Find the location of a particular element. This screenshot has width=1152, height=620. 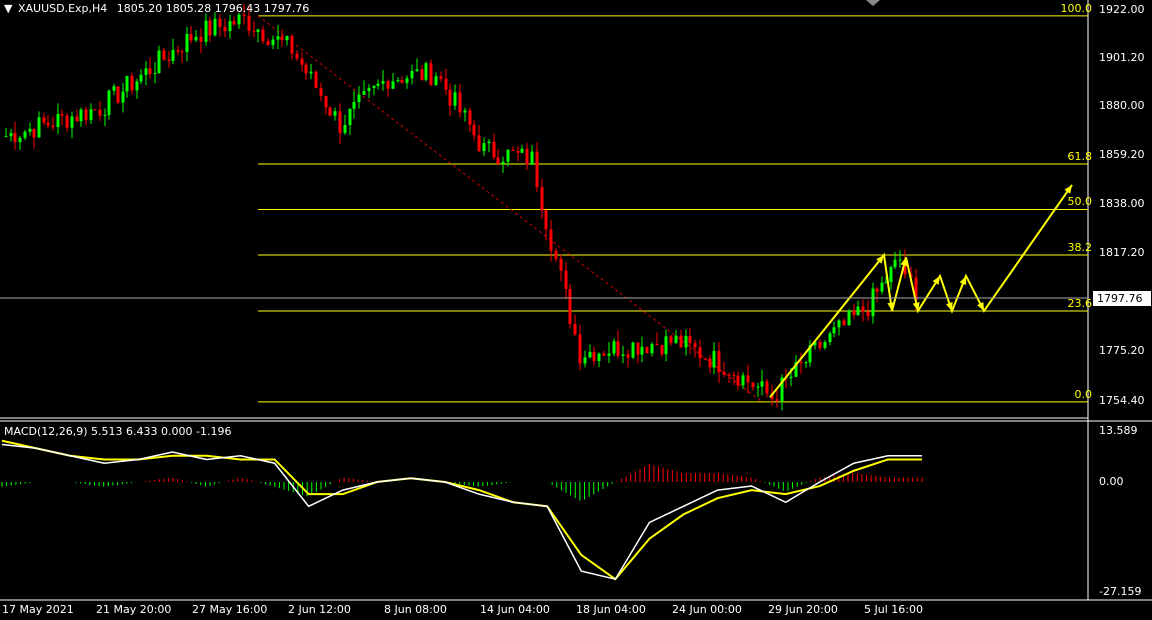

price-axis-label: 1817.20 is located at coordinates (1122, 252).